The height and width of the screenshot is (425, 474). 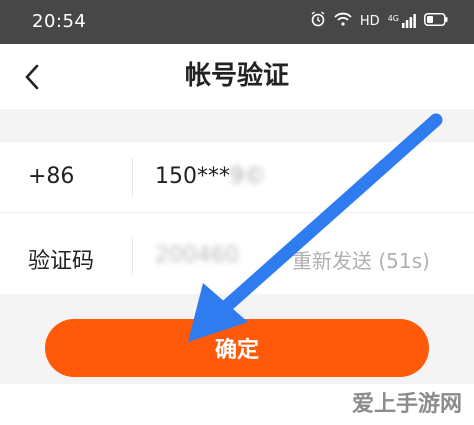 I want to click on wifi-icon, so click(x=343, y=21).